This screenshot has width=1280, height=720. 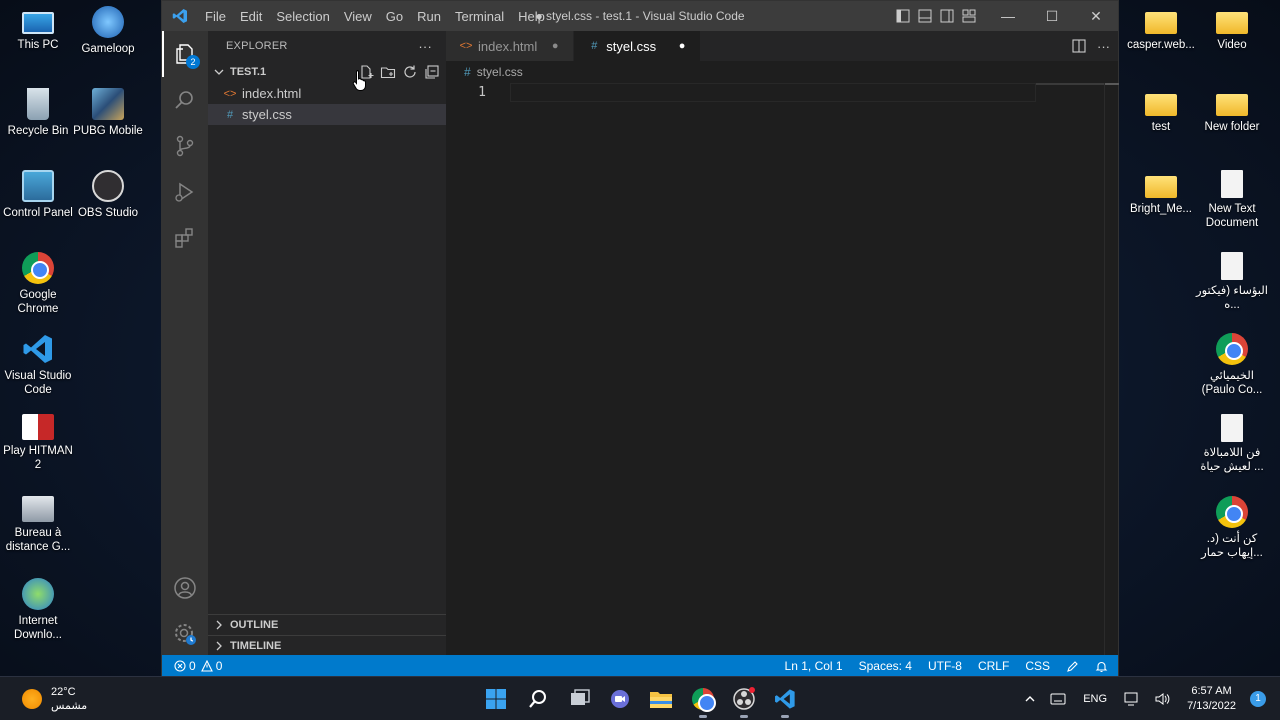 I want to click on vscode-icon, so click(x=785, y=699).